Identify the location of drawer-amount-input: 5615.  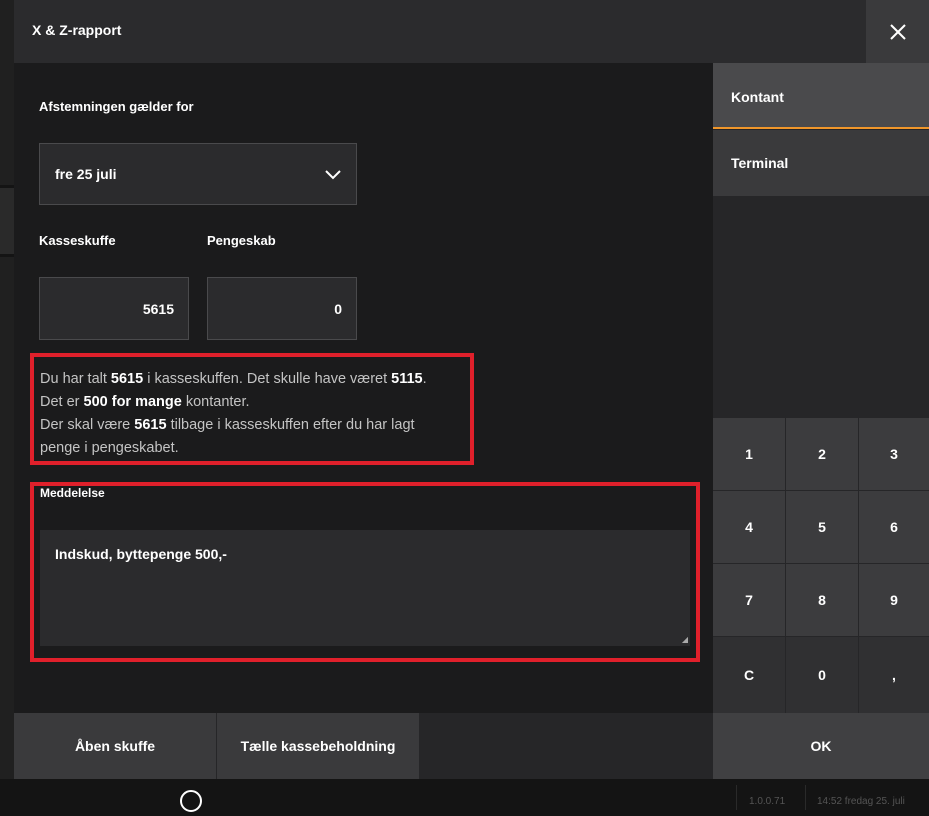
(114, 308).